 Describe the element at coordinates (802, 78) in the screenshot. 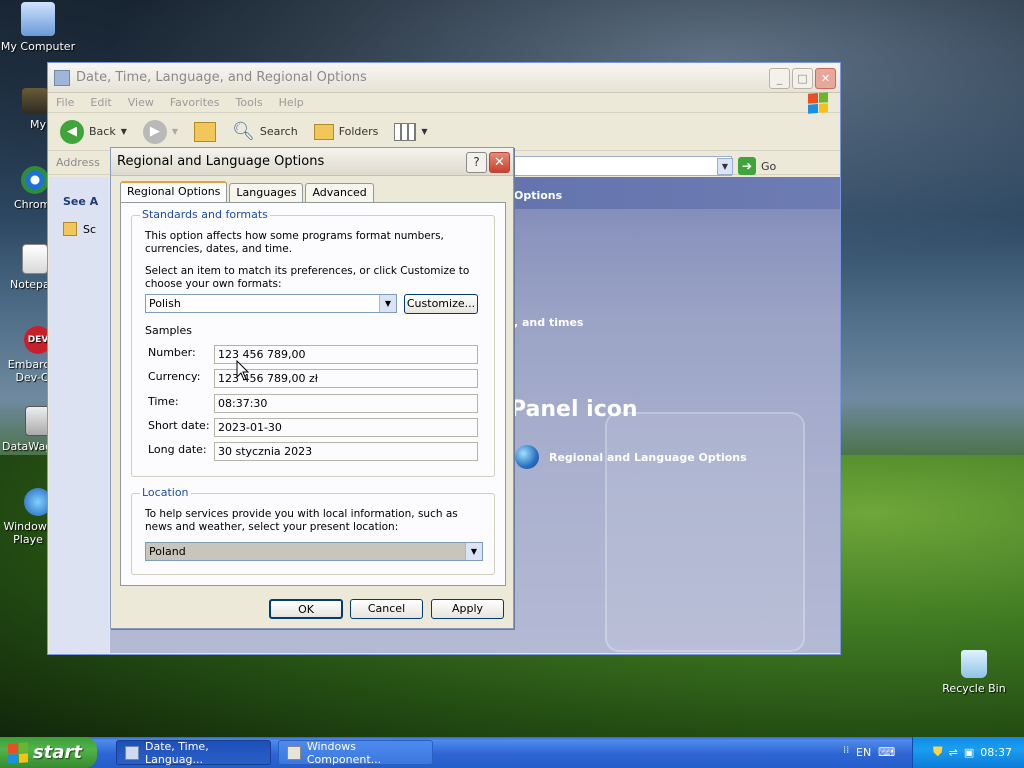

I see `maximize-button: □` at that location.